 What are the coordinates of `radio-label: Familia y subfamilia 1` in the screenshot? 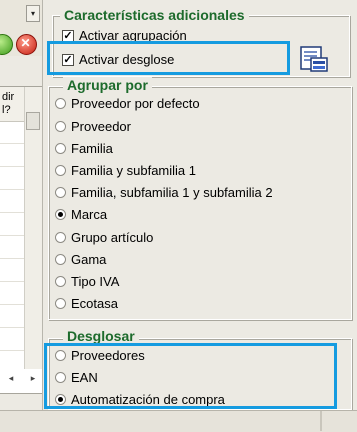 It's located at (133, 170).